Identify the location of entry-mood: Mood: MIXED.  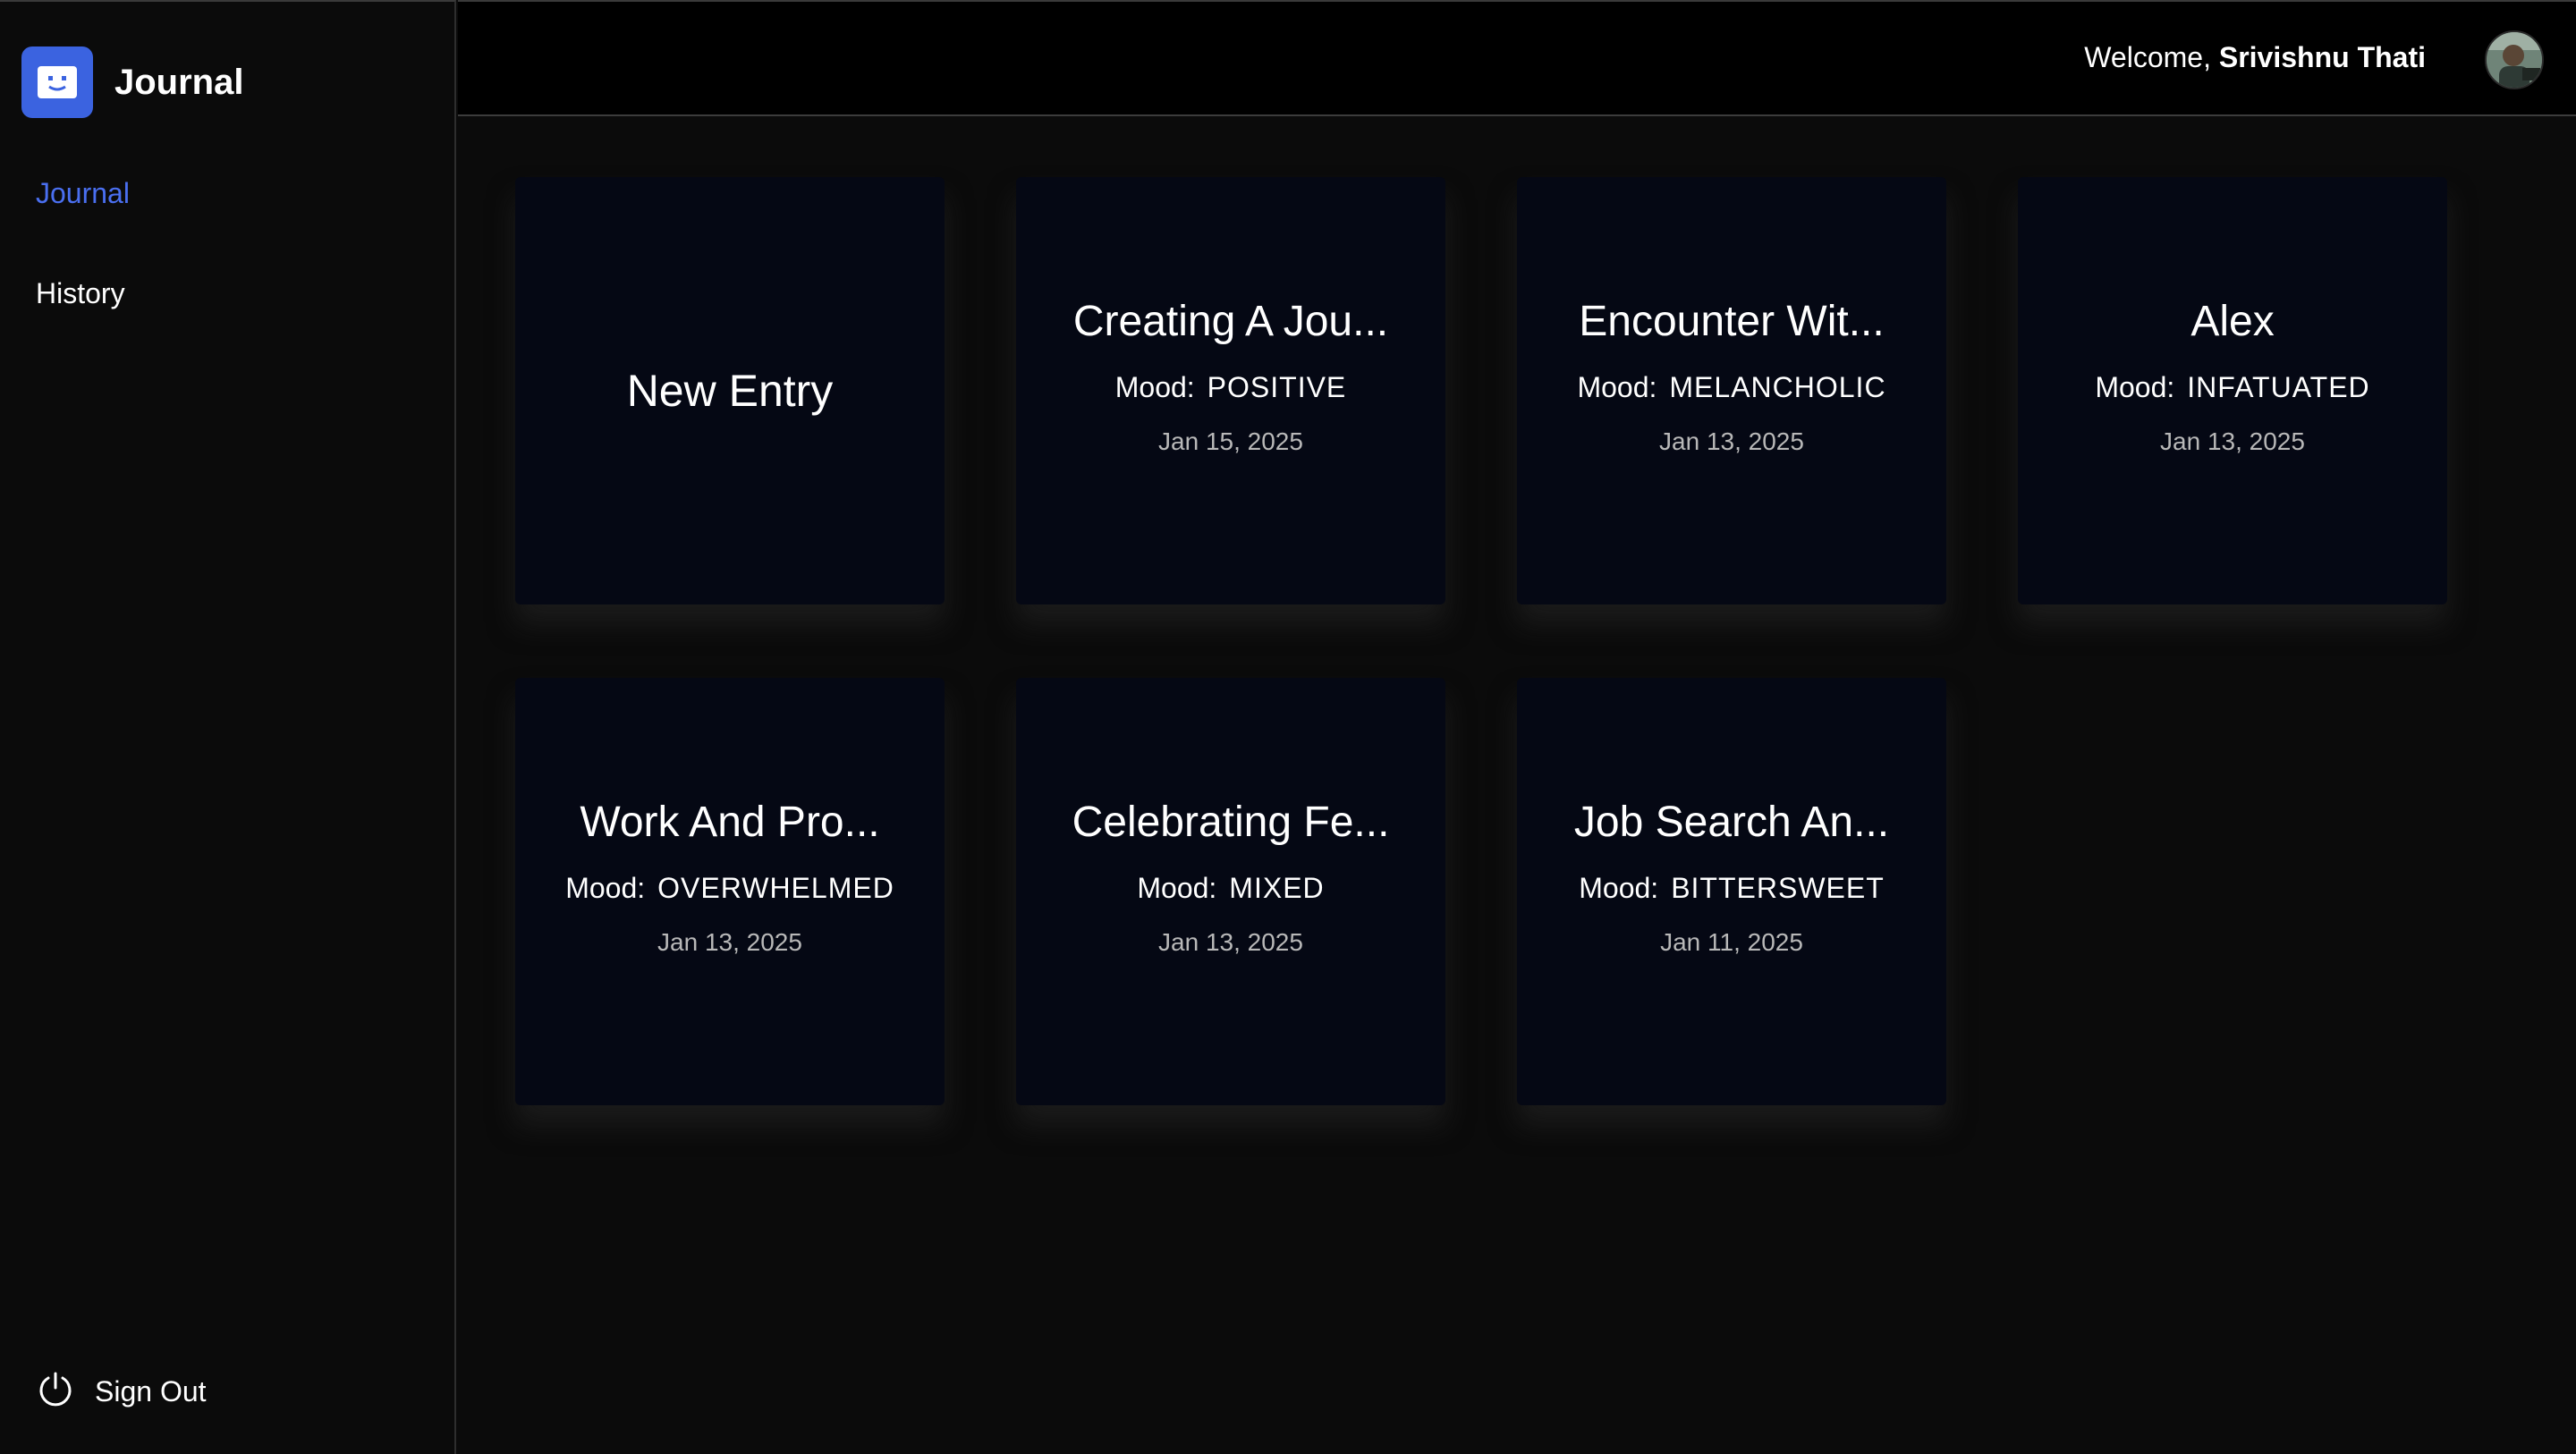
(1230, 889).